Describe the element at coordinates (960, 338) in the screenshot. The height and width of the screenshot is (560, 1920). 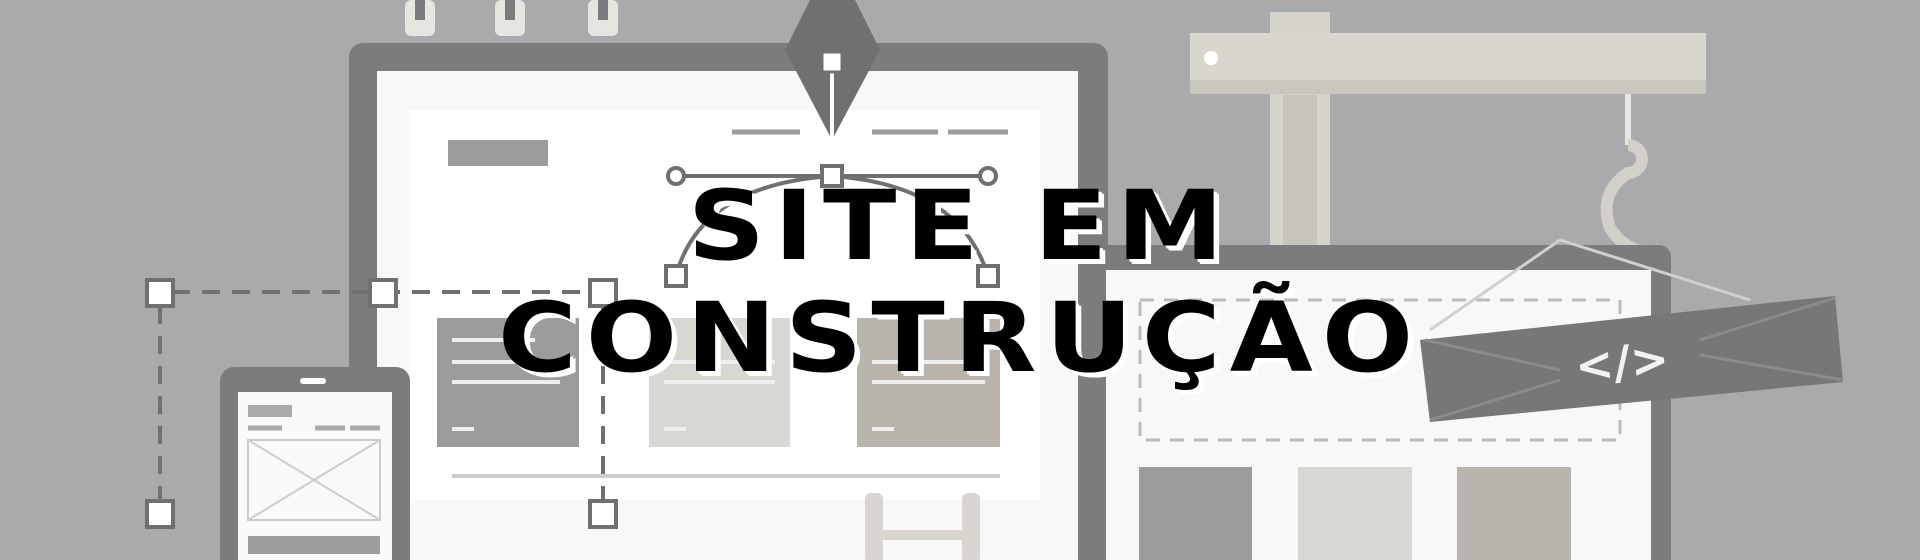
I see `title-line-2: CONSTRUÇÃO` at that location.